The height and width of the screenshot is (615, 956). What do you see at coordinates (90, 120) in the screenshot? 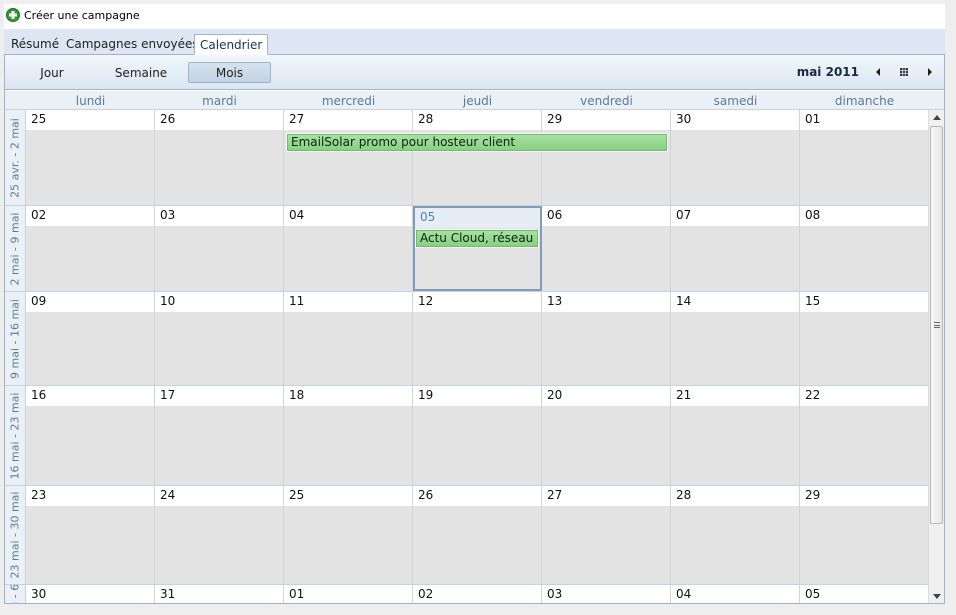
I see `day-number: 25` at bounding box center [90, 120].